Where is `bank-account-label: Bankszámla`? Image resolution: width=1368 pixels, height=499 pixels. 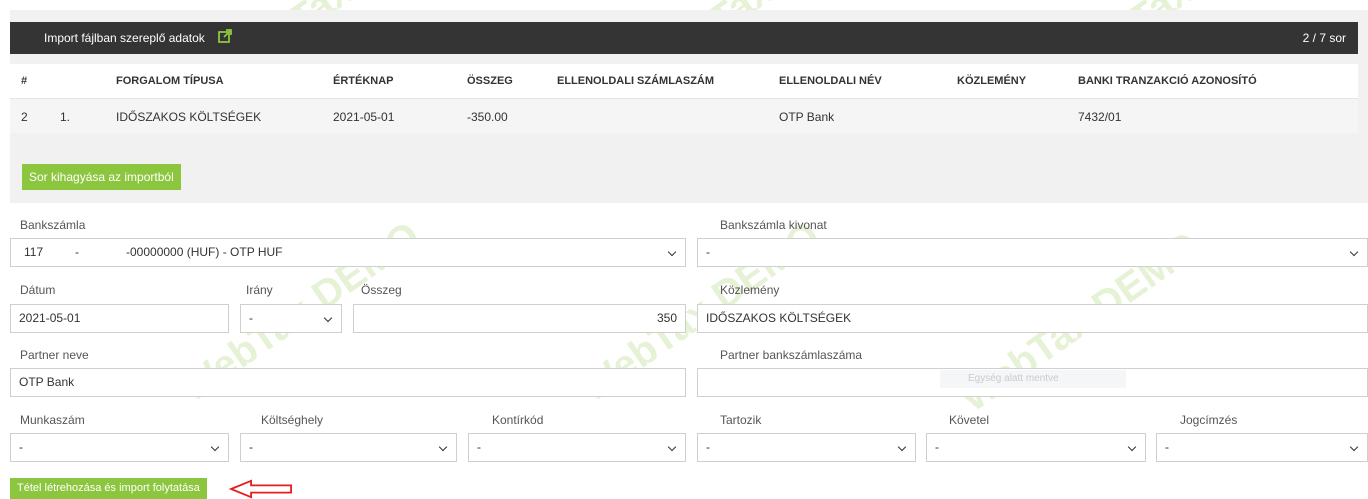
bank-account-label: Bankszámla is located at coordinates (53, 225).